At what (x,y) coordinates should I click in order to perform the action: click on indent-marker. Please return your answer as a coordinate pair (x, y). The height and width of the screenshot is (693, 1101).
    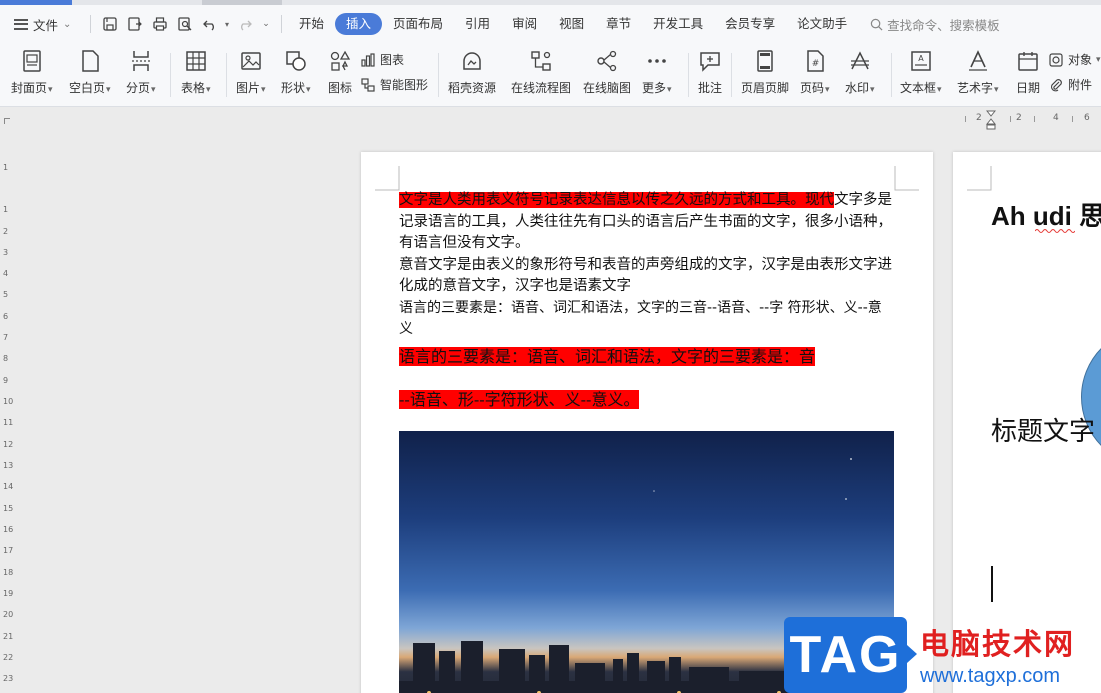
    Looking at the image, I should click on (991, 120).